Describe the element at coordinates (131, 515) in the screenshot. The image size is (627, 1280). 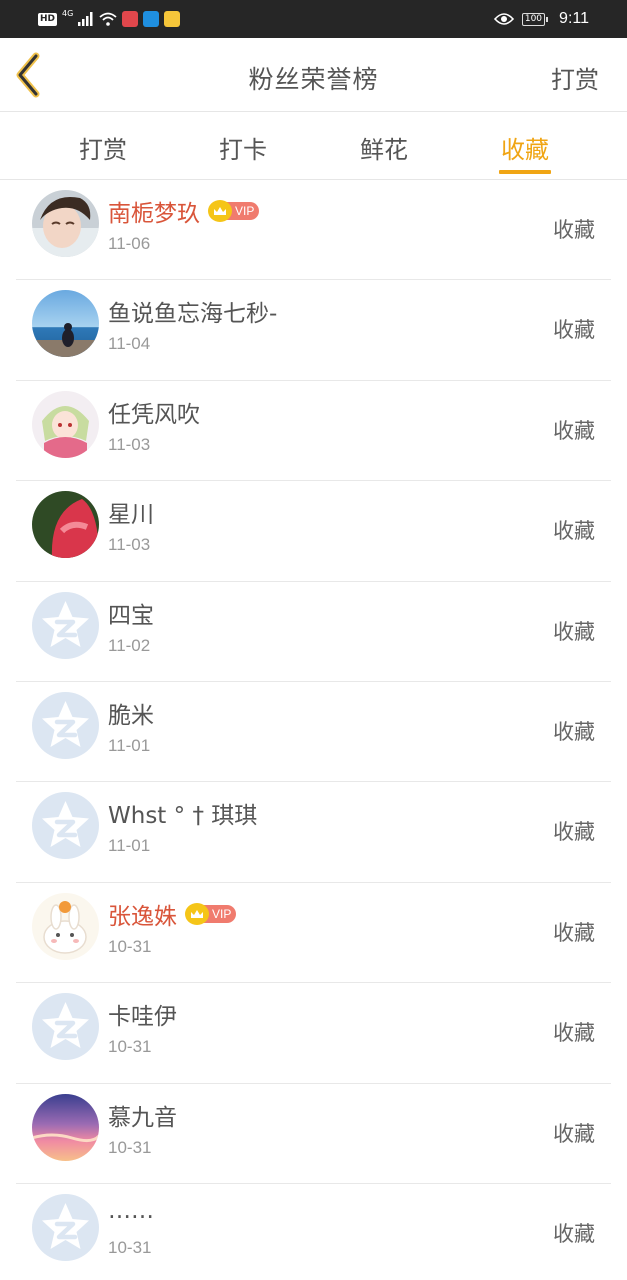
I see `fan-name: 星川` at that location.